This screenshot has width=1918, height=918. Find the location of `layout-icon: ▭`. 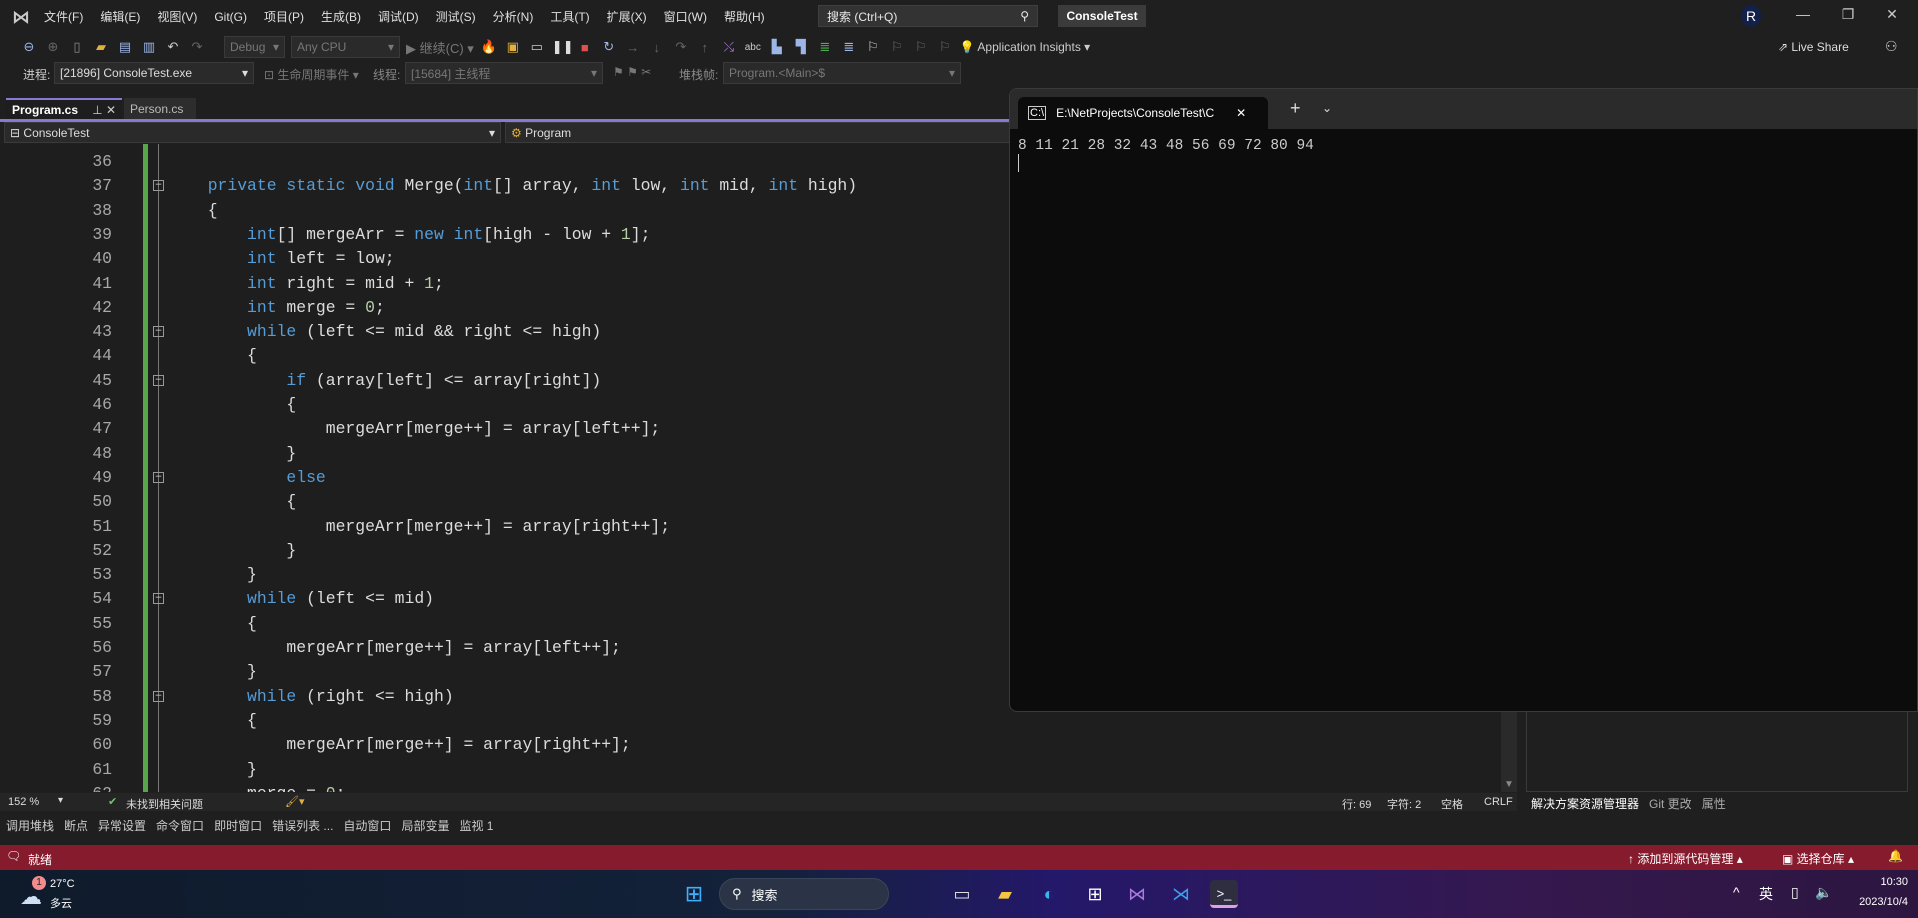

layout-icon: ▭ is located at coordinates (537, 47).